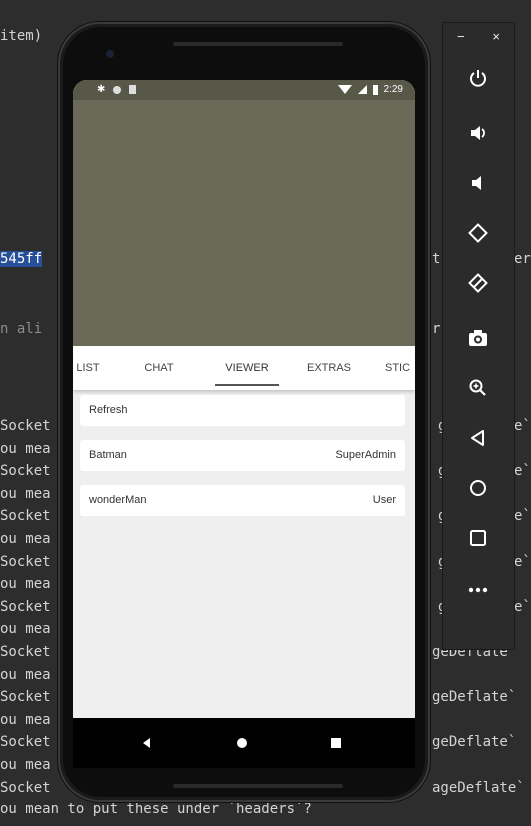 Image resolution: width=531 pixels, height=826 pixels. Describe the element at coordinates (436, 259) in the screenshot. I see `code-hash-right: t` at that location.